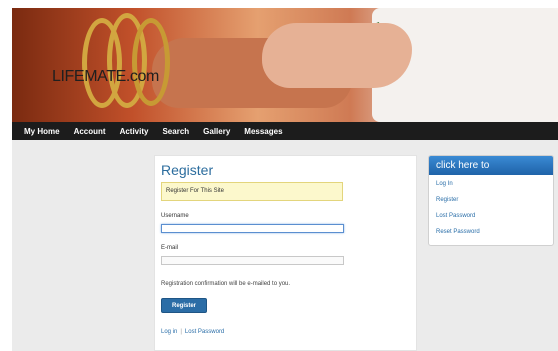 Image resolution: width=558 pixels, height=351 pixels. Describe the element at coordinates (252, 191) in the screenshot. I see `register-notice: Register For This Site` at that location.